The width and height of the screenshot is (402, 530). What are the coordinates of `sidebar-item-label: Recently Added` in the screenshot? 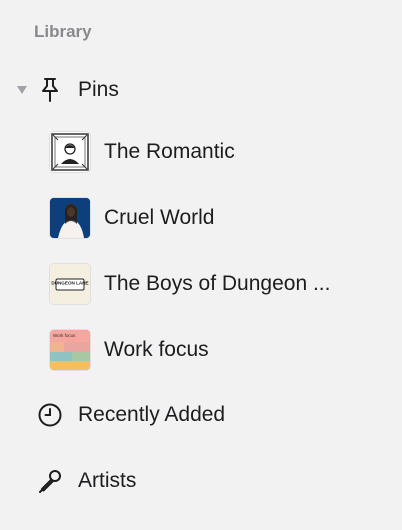 It's located at (152, 414).